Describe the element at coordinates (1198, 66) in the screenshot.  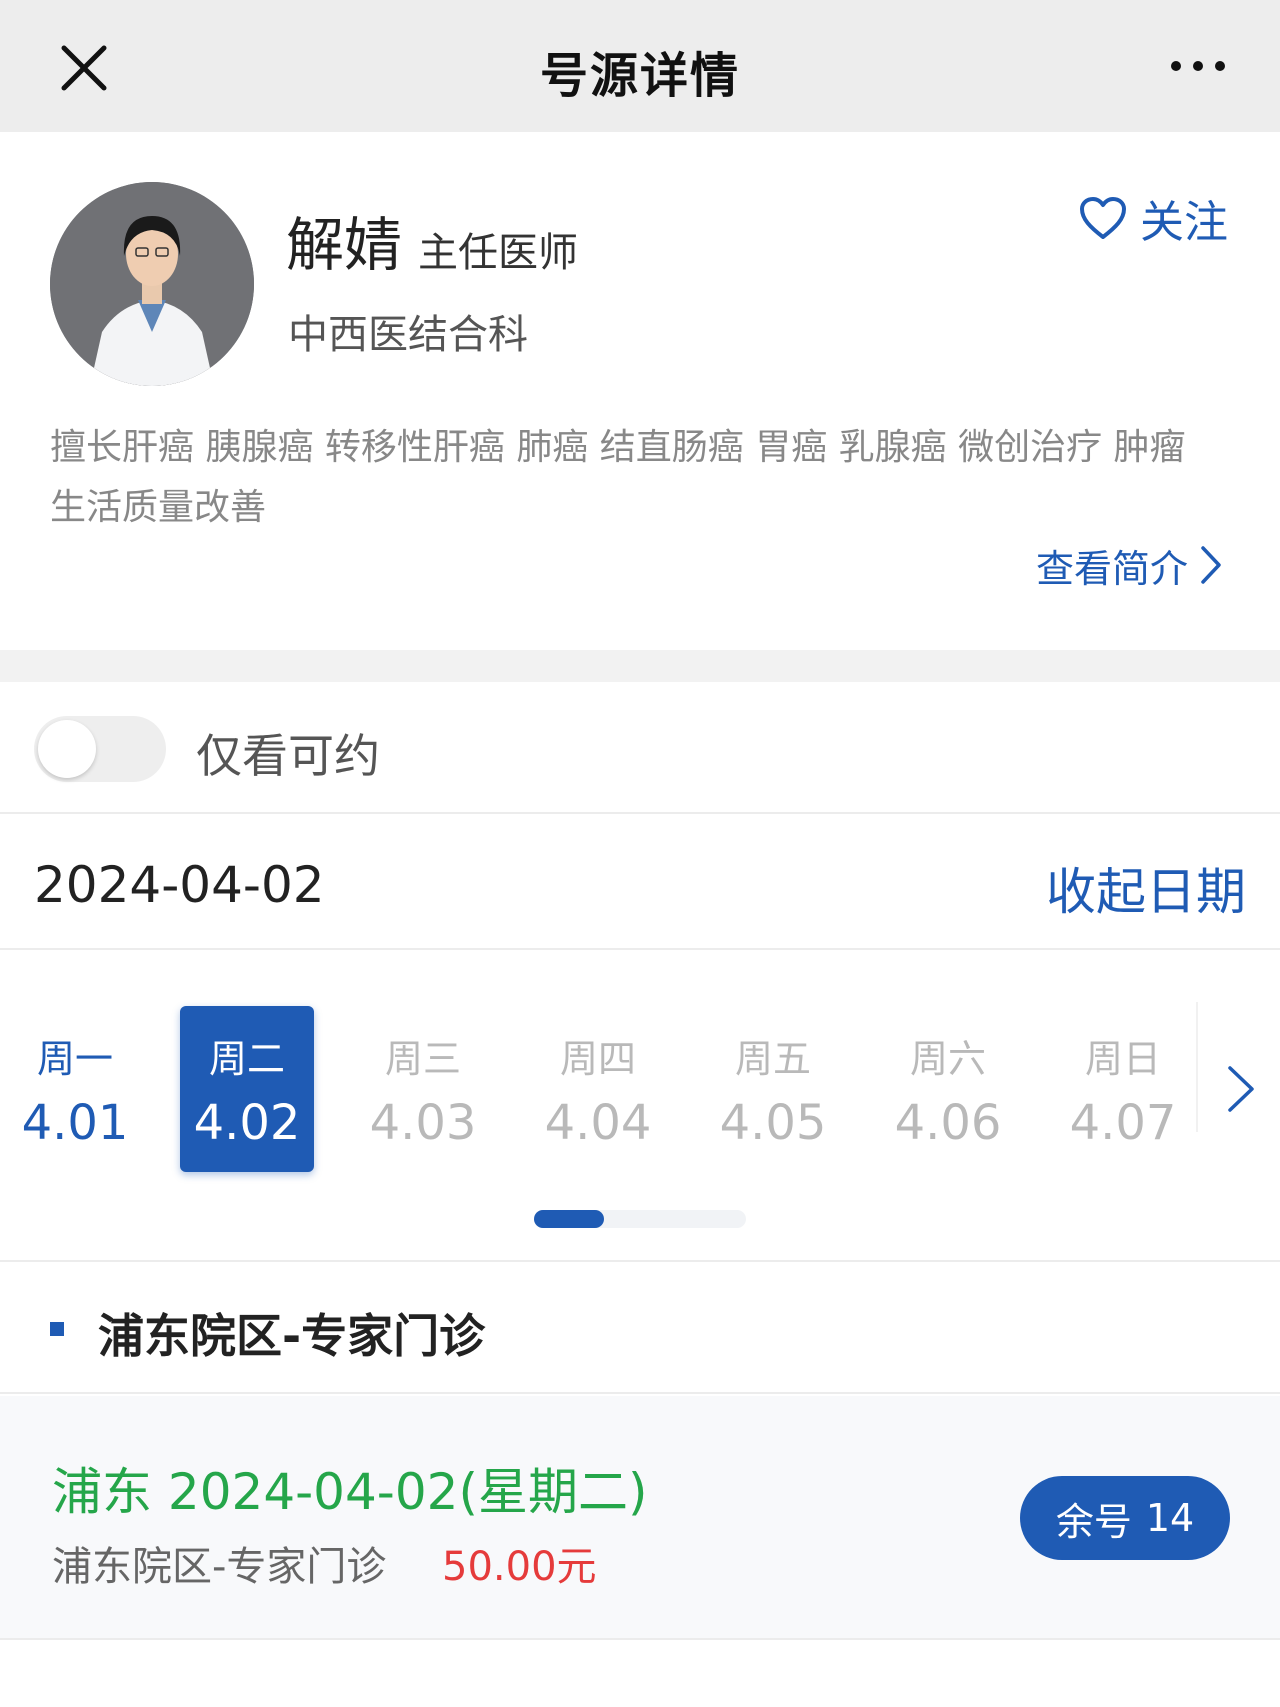
I see `more-dots-icon` at that location.